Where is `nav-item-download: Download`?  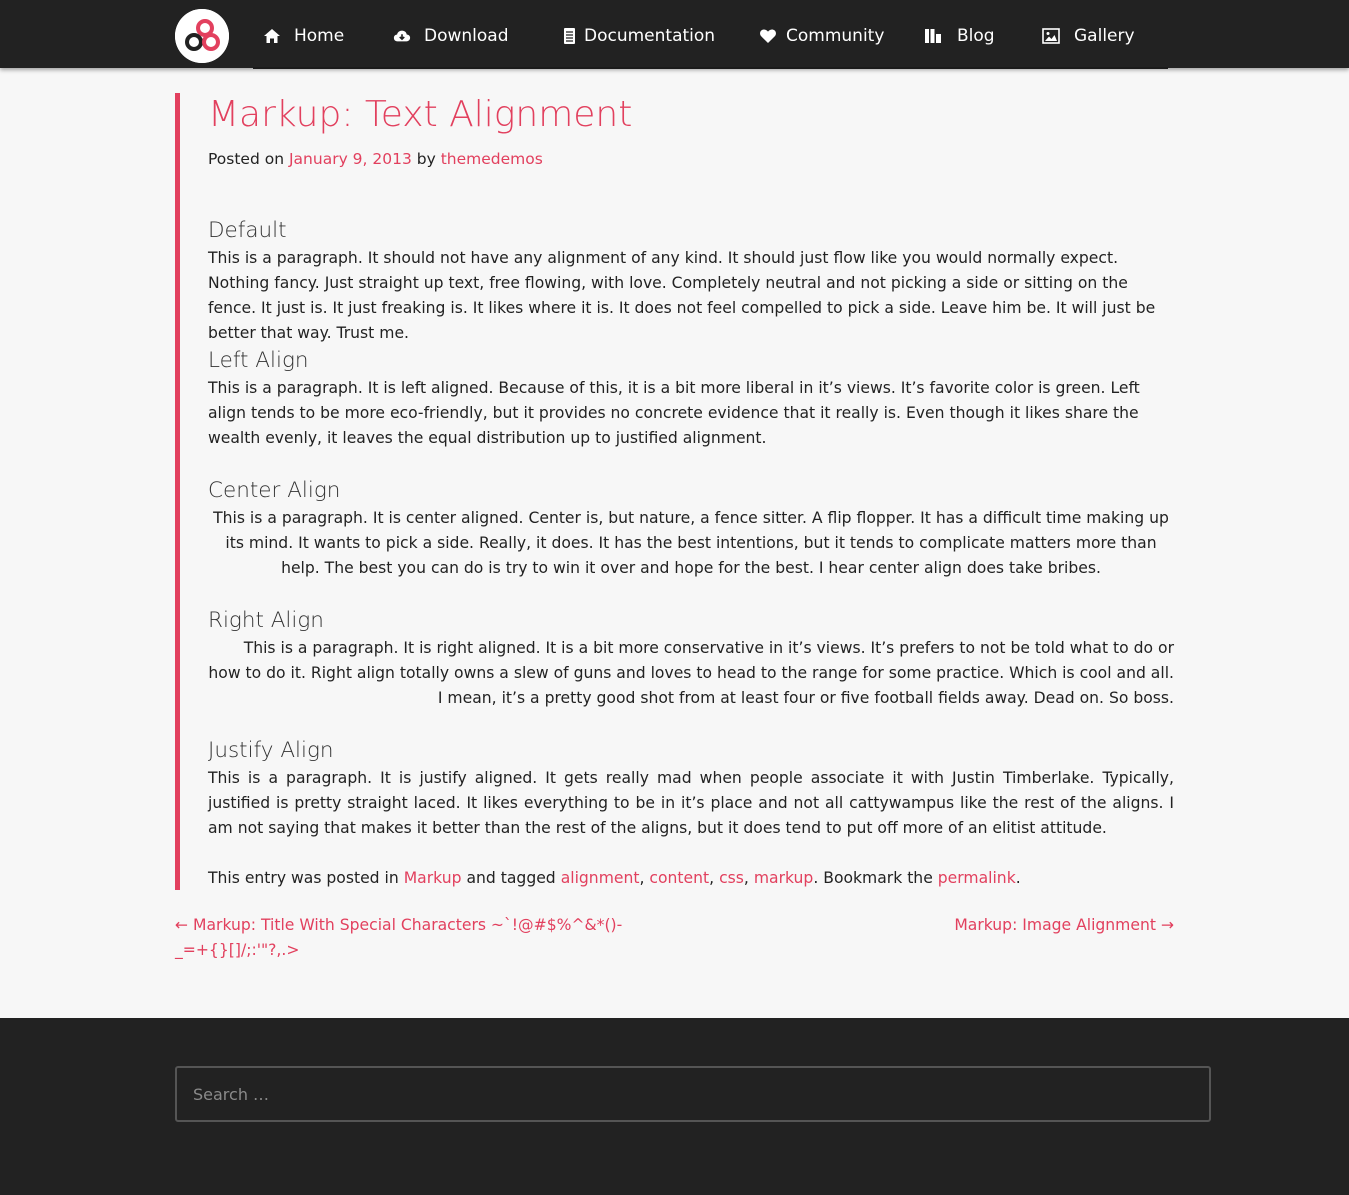
nav-item-download: Download is located at coordinates (451, 36).